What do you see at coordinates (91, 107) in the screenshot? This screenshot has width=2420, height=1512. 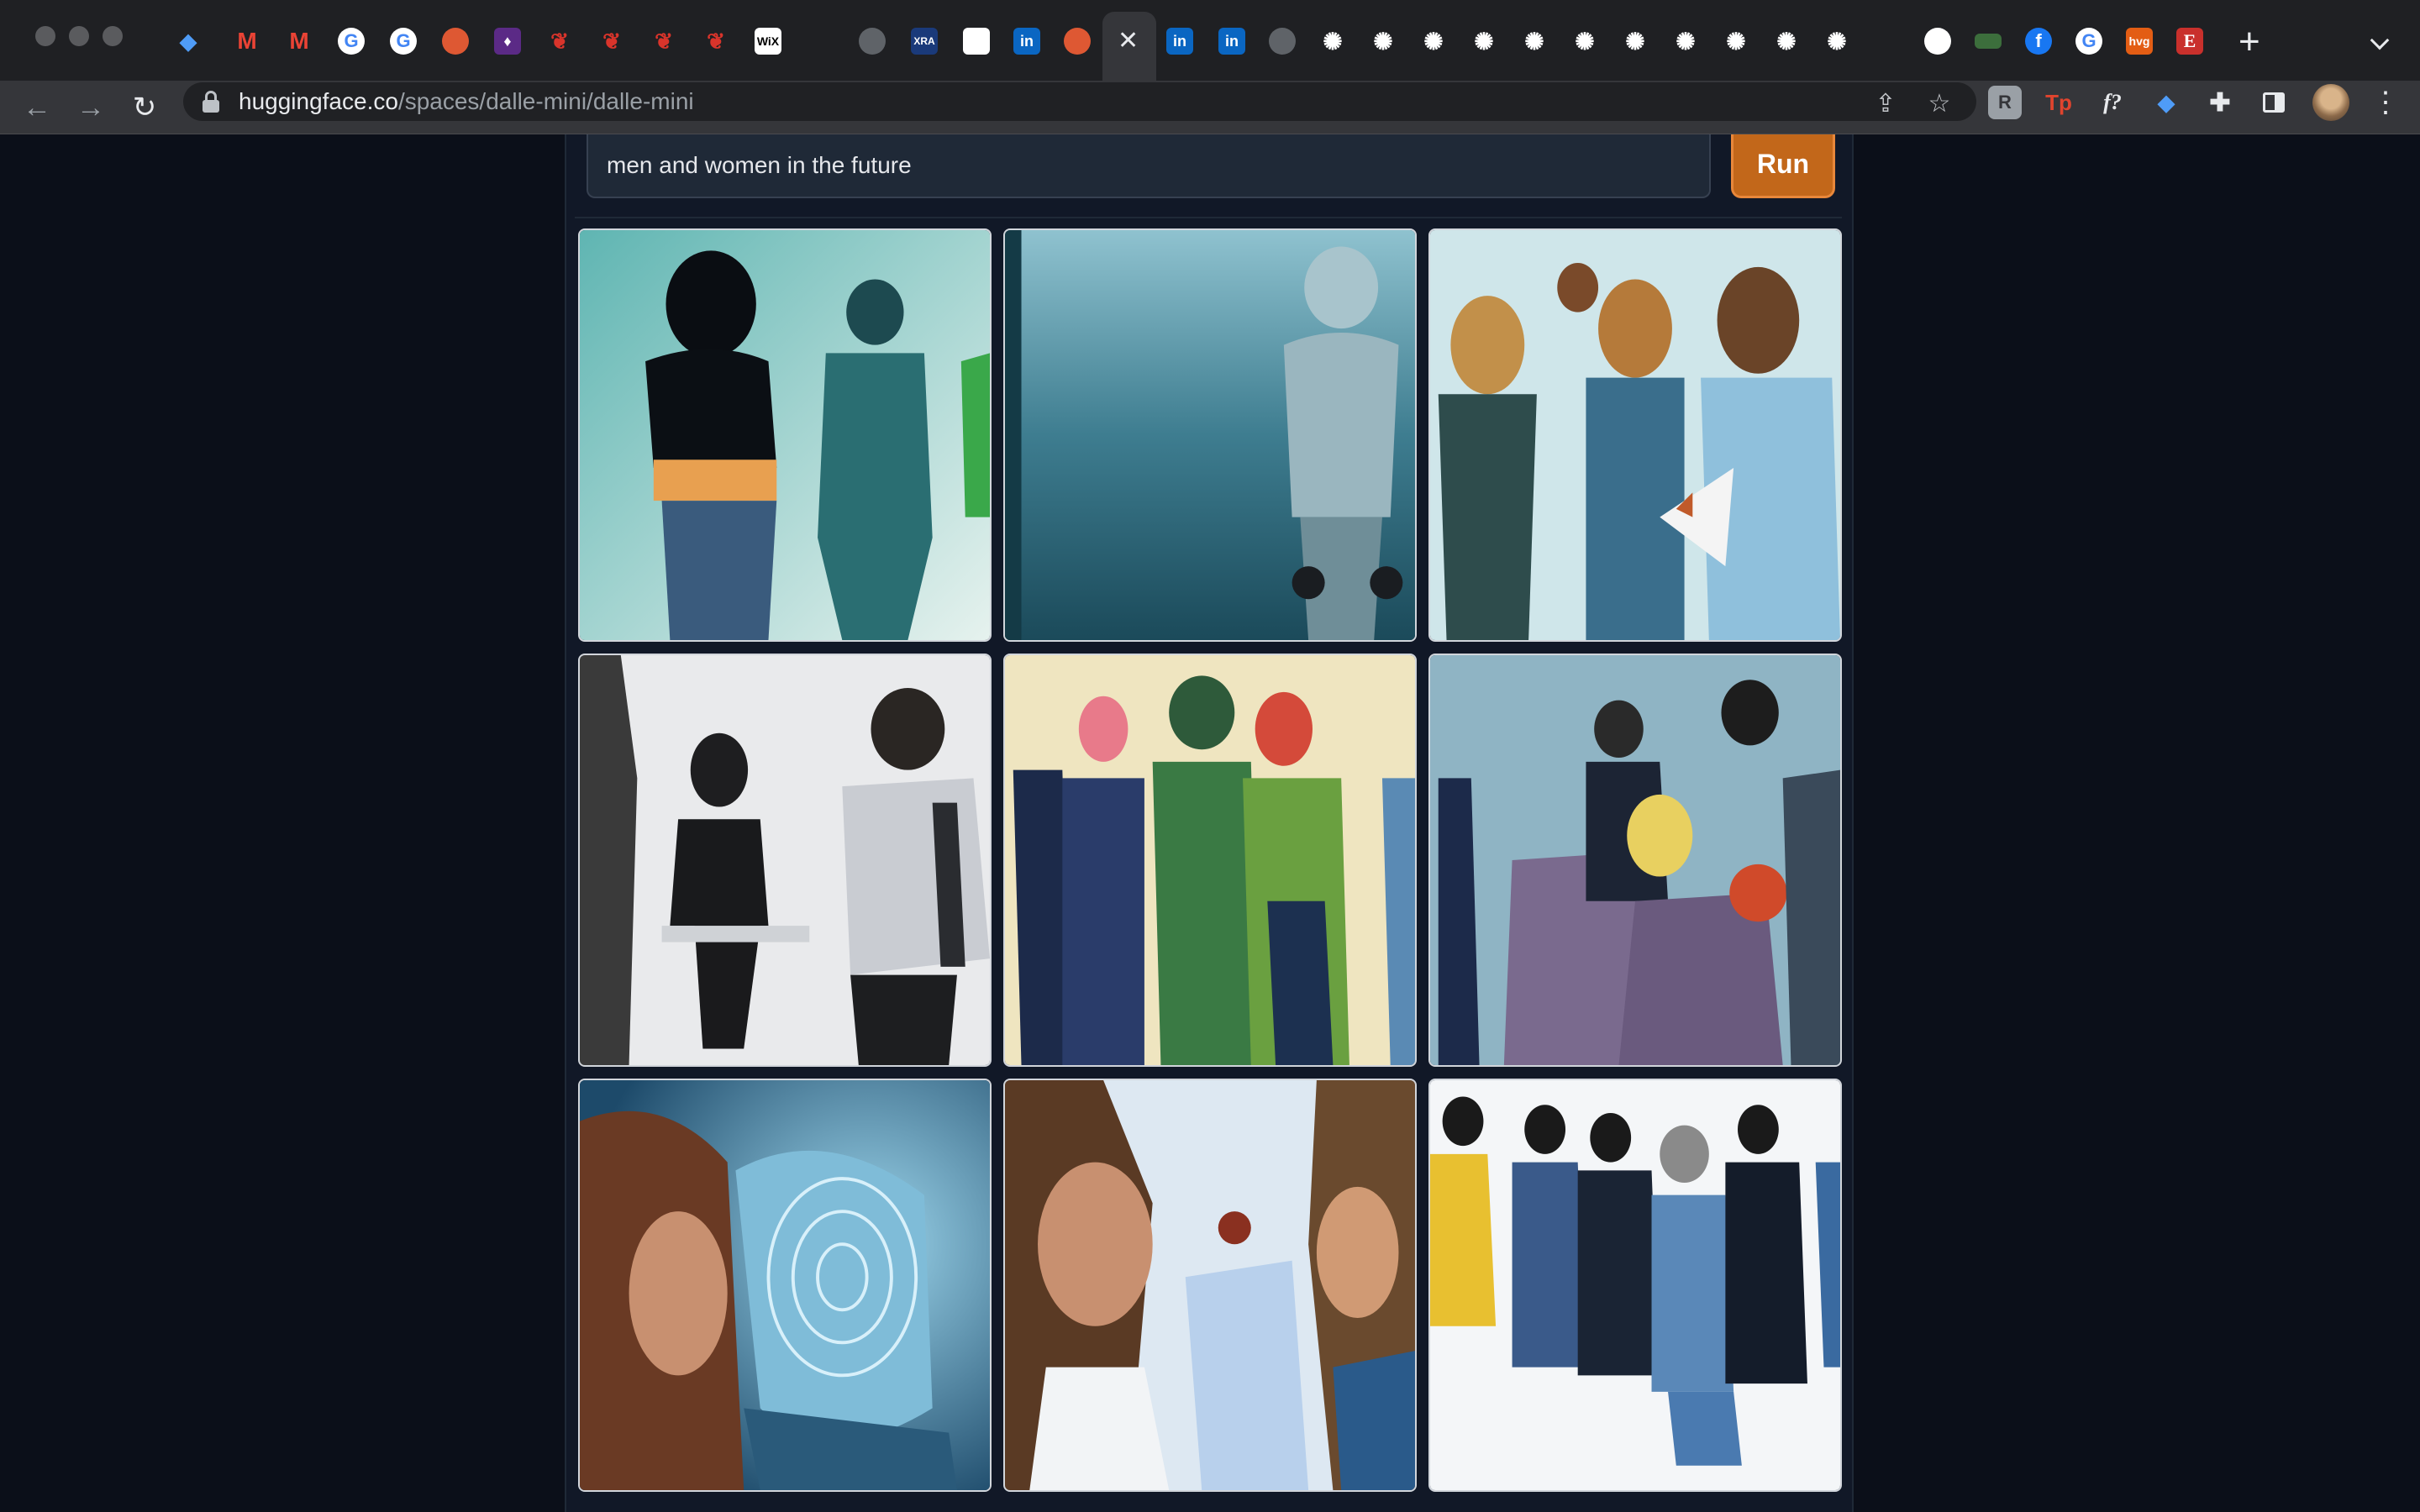 I see `forward-icon: →` at bounding box center [91, 107].